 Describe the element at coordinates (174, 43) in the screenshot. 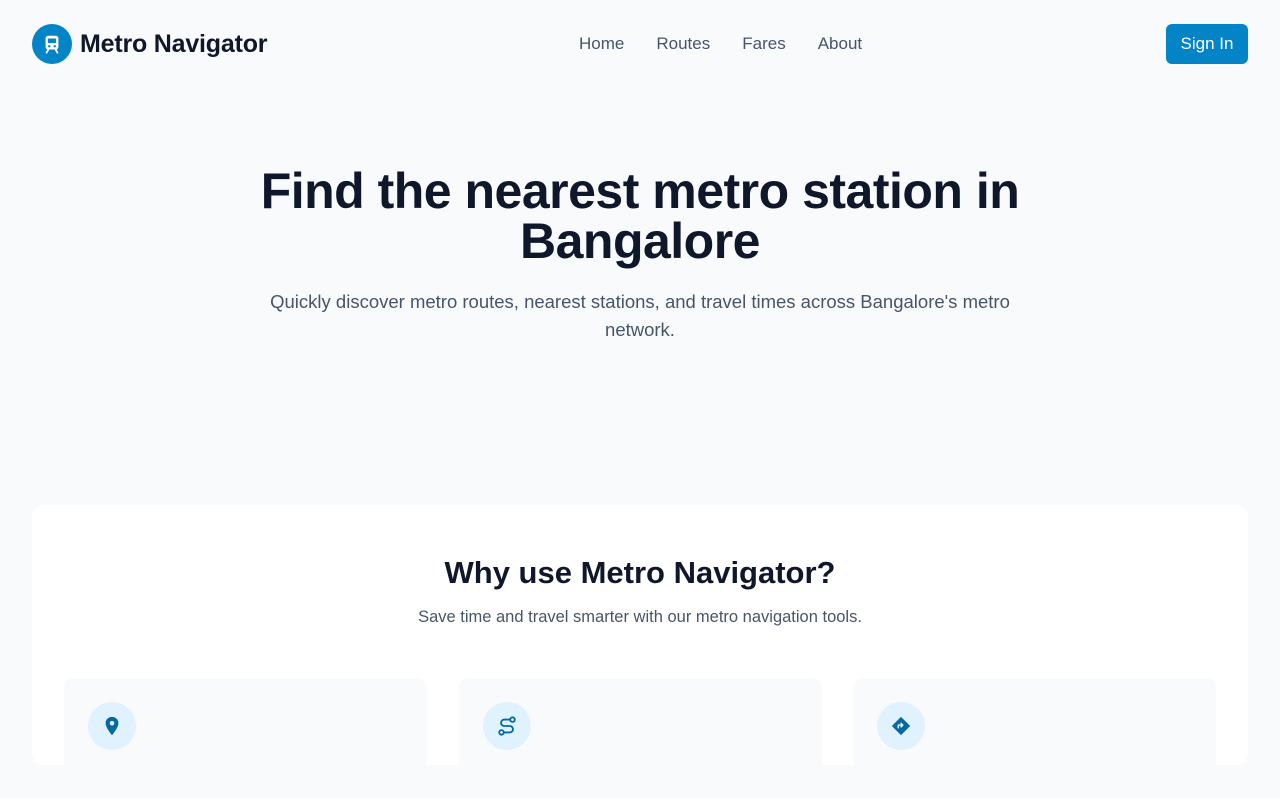

I see `brand-name: Metro Navigator` at that location.